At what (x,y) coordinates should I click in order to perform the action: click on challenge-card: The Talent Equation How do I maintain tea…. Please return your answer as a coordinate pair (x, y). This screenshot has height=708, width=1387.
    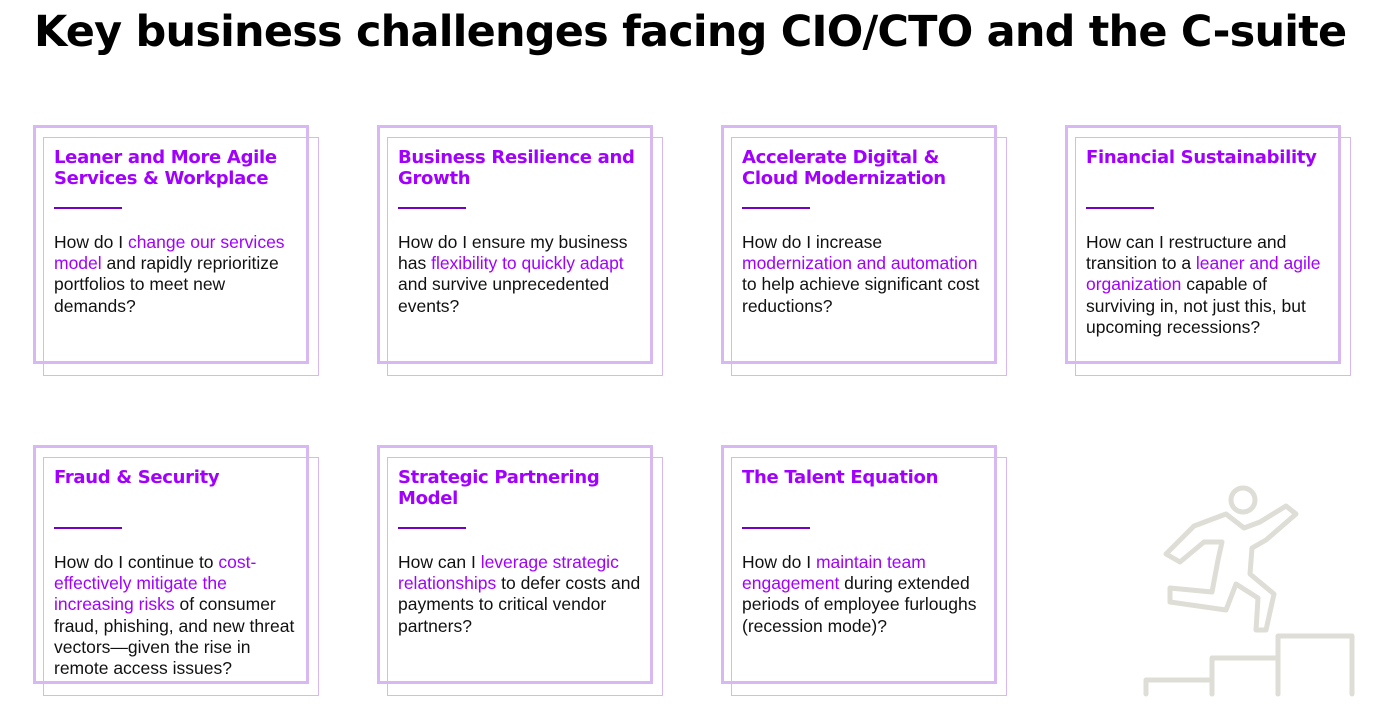
    Looking at the image, I should click on (864, 570).